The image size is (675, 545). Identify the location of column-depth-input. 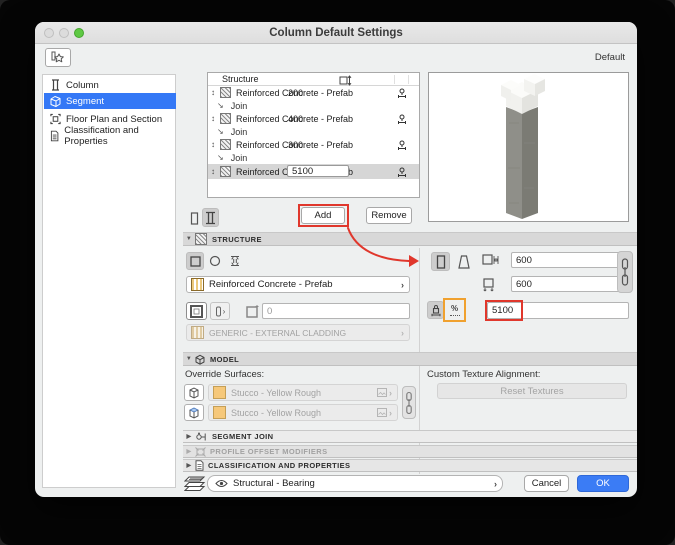
(570, 284).